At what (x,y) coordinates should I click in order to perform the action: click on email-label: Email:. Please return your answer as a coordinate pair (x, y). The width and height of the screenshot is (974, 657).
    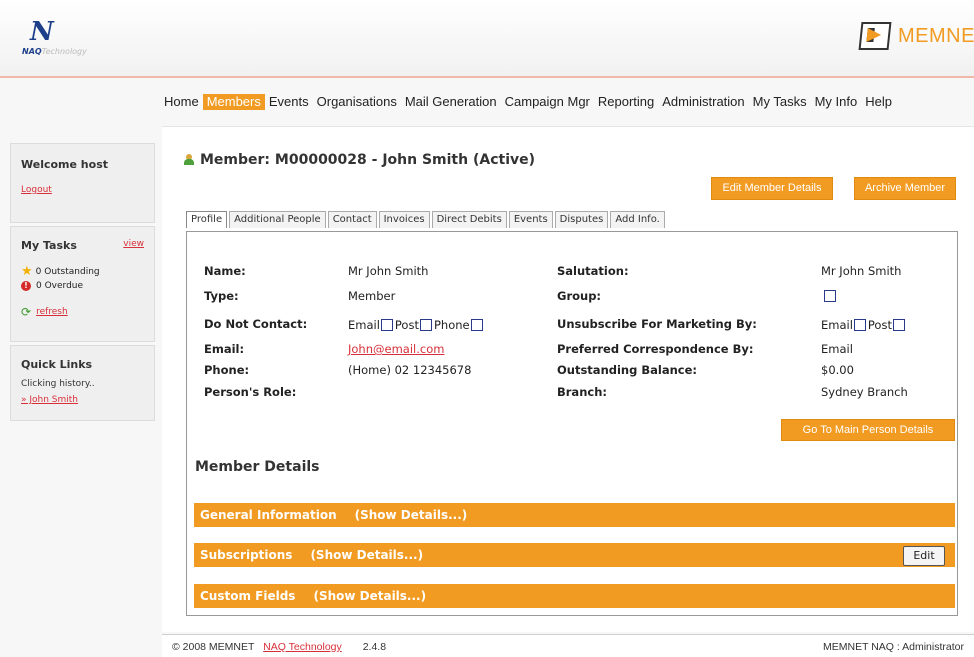
    Looking at the image, I should click on (224, 349).